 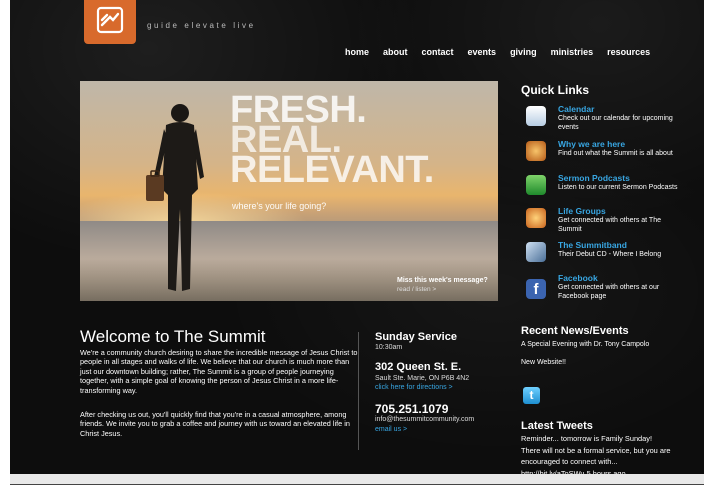 What do you see at coordinates (389, 347) in the screenshot?
I see `service-time: 10:30am` at bounding box center [389, 347].